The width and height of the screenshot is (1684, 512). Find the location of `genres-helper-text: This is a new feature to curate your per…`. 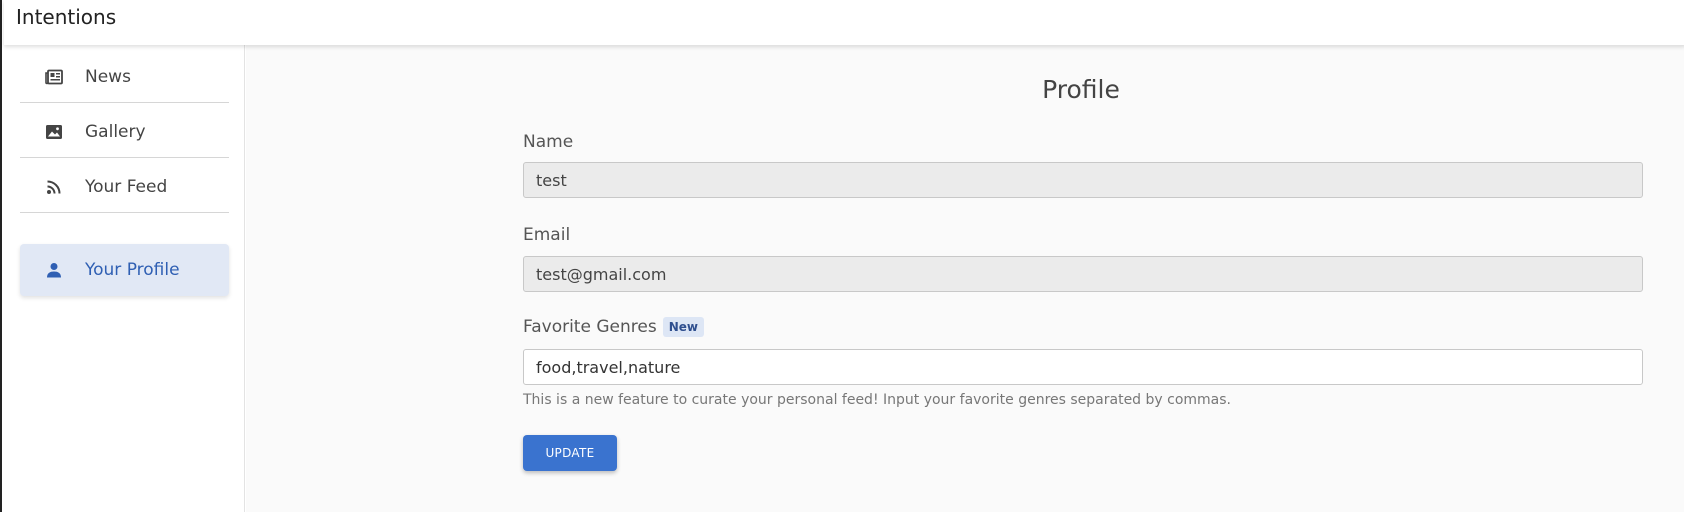

genres-helper-text: This is a new feature to curate your per… is located at coordinates (877, 400).